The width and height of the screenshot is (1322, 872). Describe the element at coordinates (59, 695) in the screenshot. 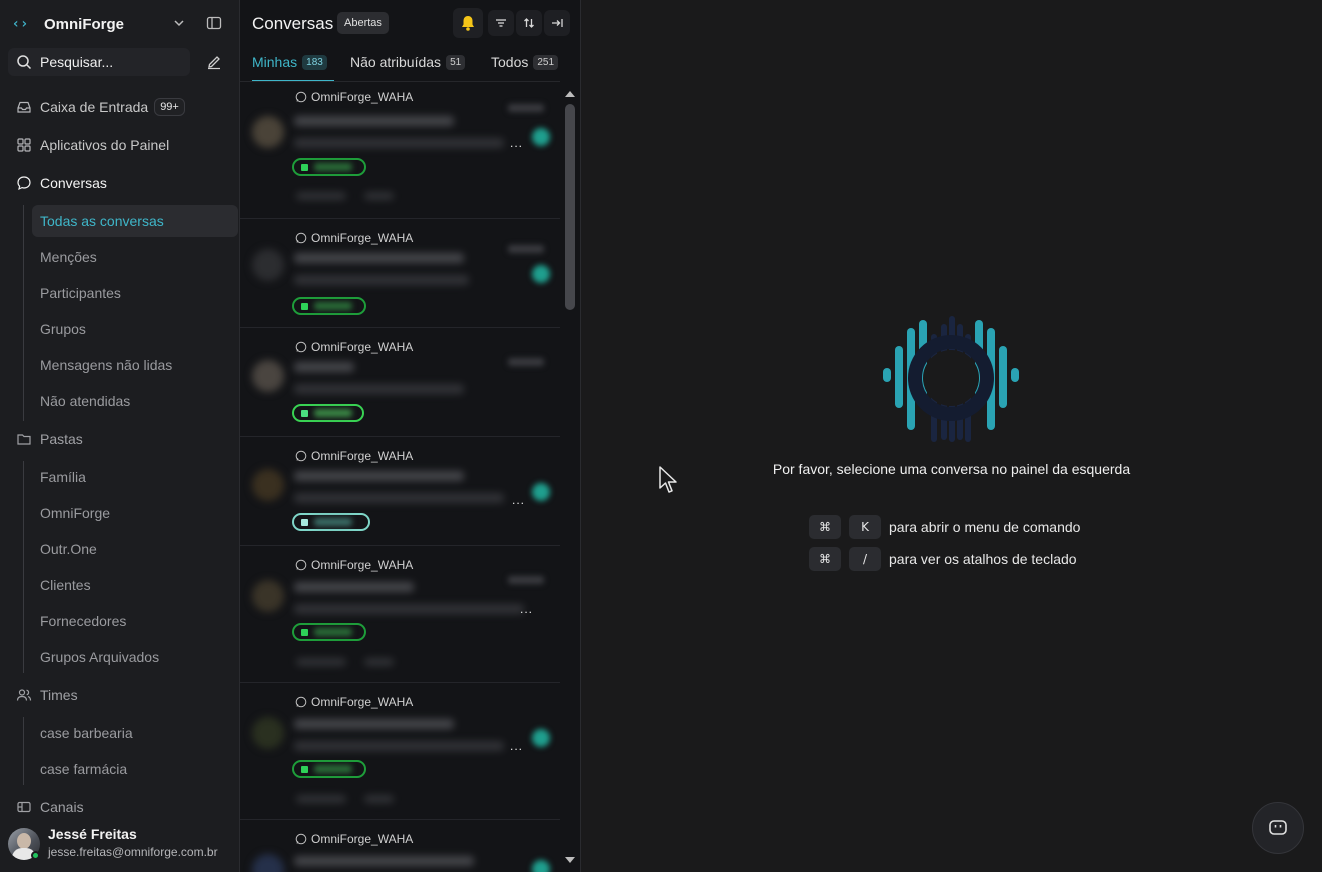

I see `sidebar-item-label: Times` at that location.